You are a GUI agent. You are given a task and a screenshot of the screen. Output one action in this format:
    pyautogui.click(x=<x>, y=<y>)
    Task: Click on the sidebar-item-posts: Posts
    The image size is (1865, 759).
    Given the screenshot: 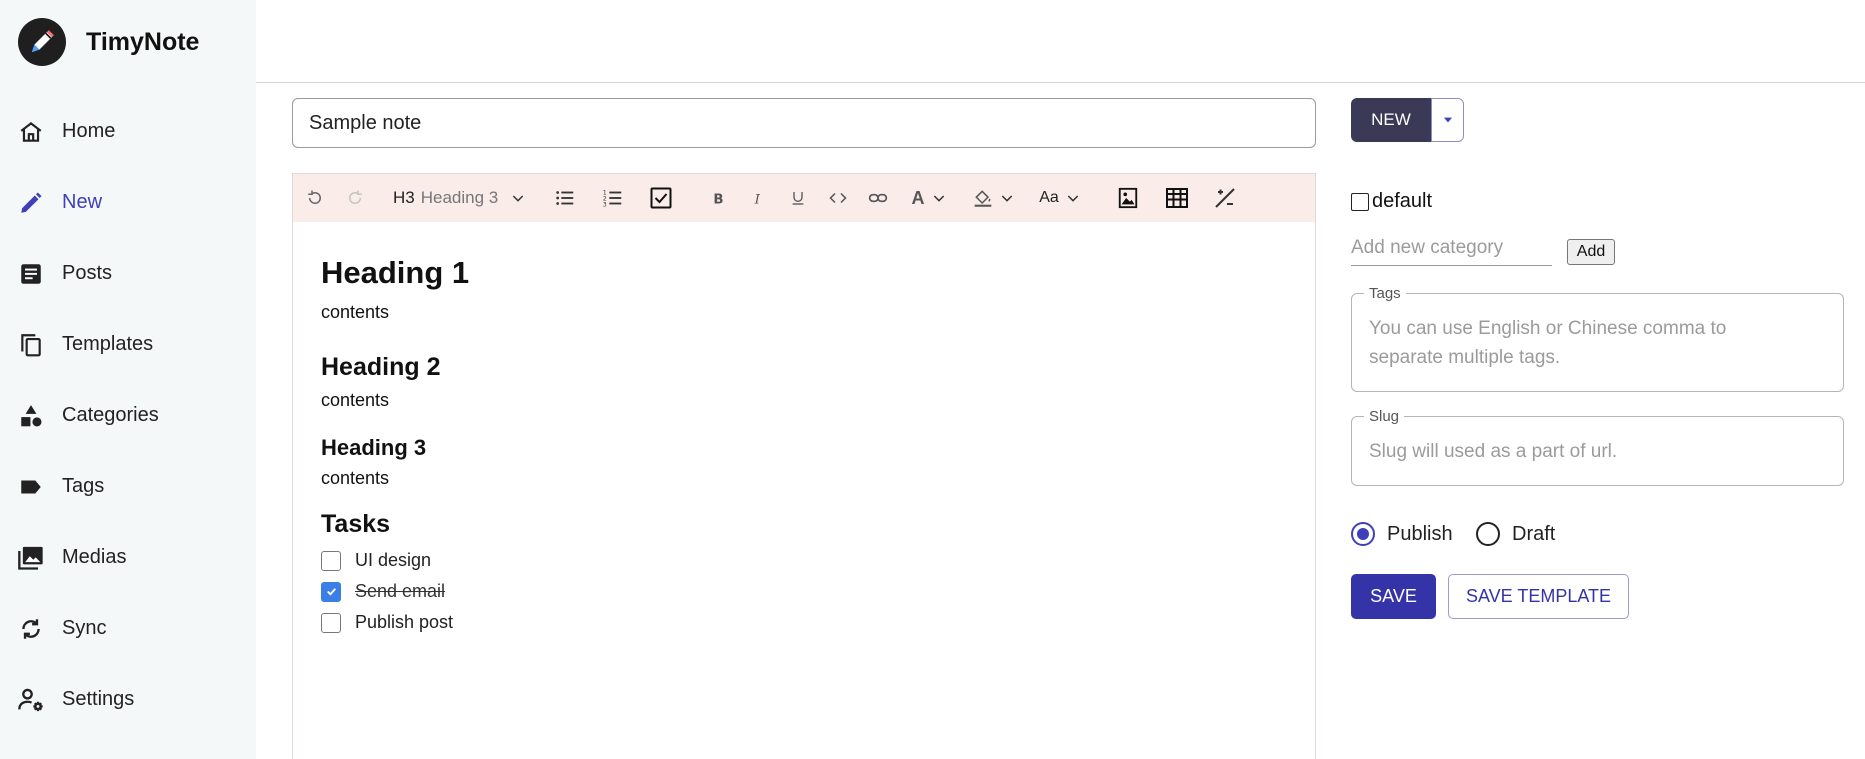 What is the action you would take?
    pyautogui.click(x=128, y=273)
    